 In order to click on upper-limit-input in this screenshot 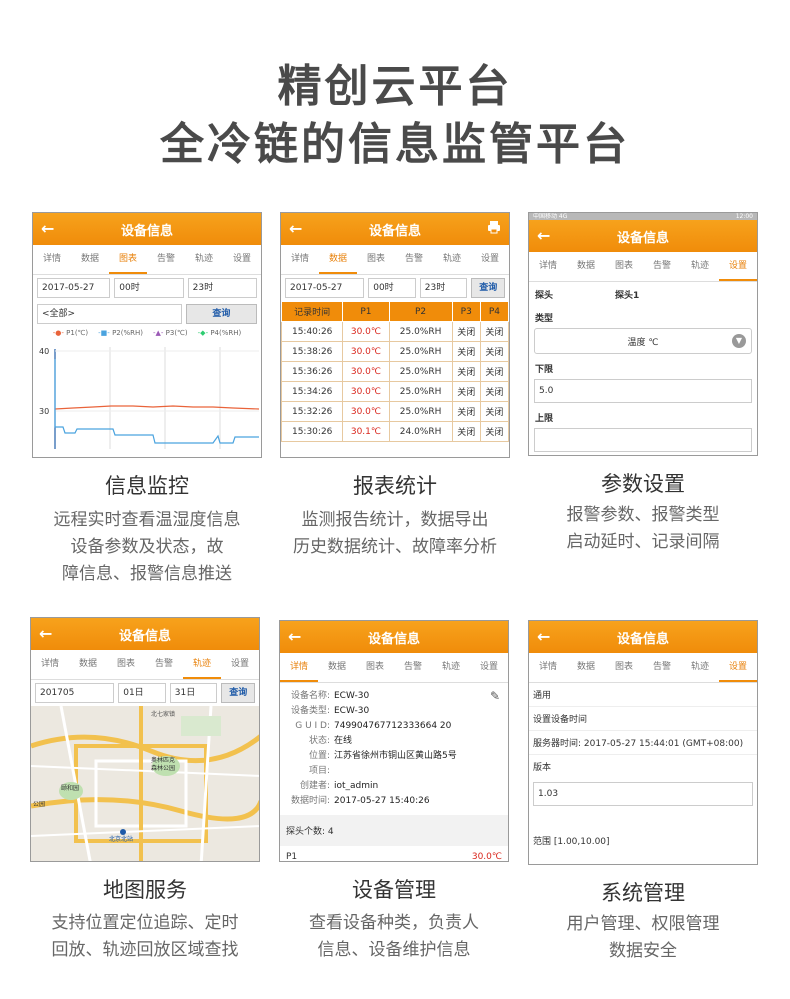, I will do `click(643, 440)`.